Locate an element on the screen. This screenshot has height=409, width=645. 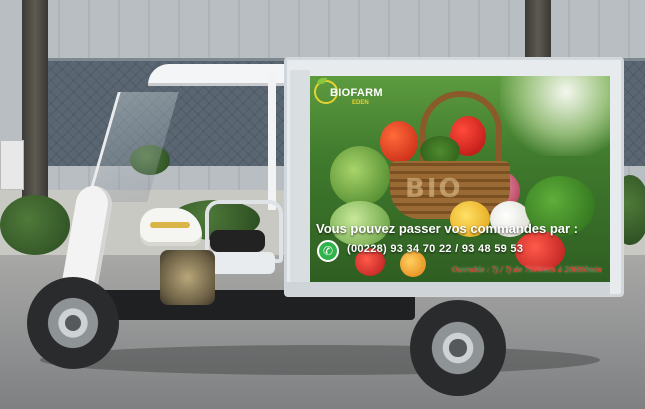
opening-hours: Ouvrable : 7j / 7j de 7h00min à 20H00min is located at coordinates (527, 270).